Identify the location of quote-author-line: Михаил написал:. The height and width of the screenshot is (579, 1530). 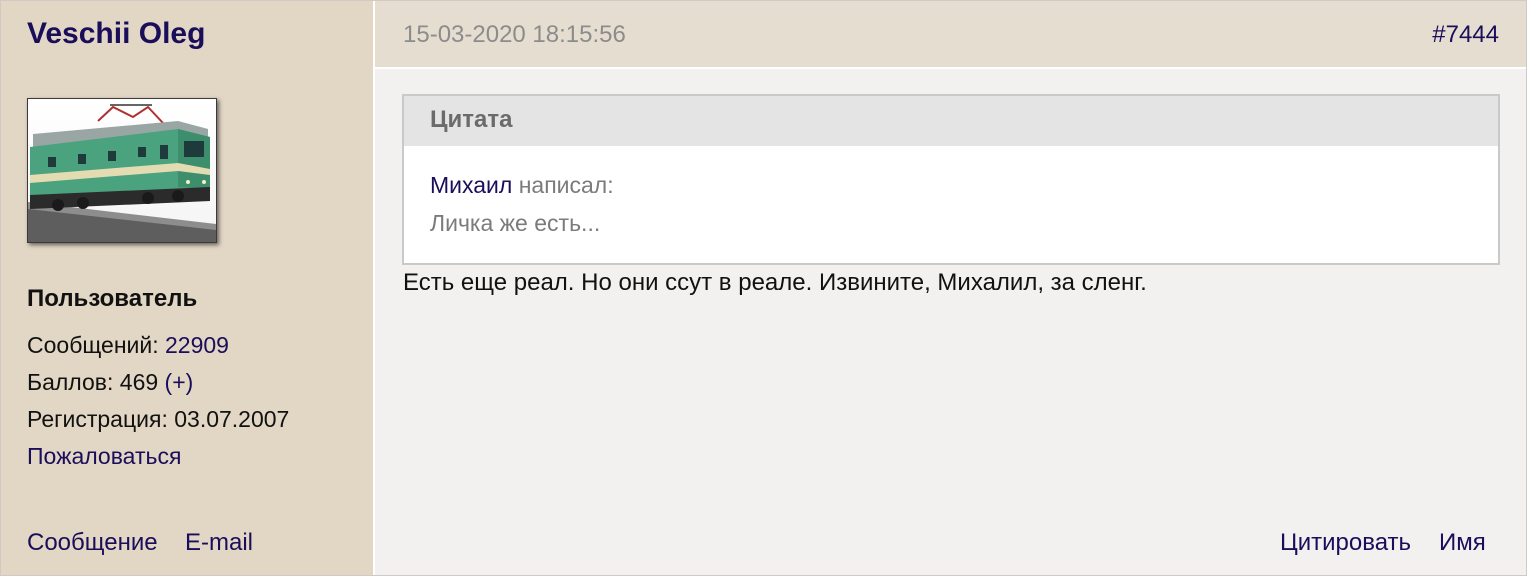
(522, 185).